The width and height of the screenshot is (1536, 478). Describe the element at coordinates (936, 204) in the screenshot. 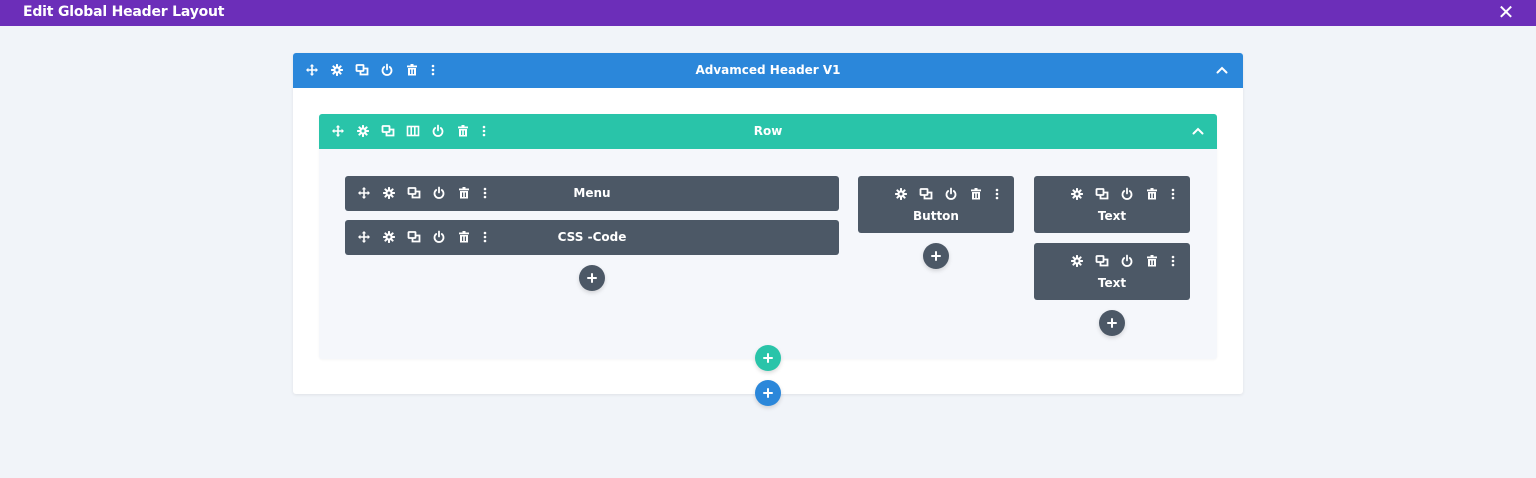

I see `module-button: Button` at that location.